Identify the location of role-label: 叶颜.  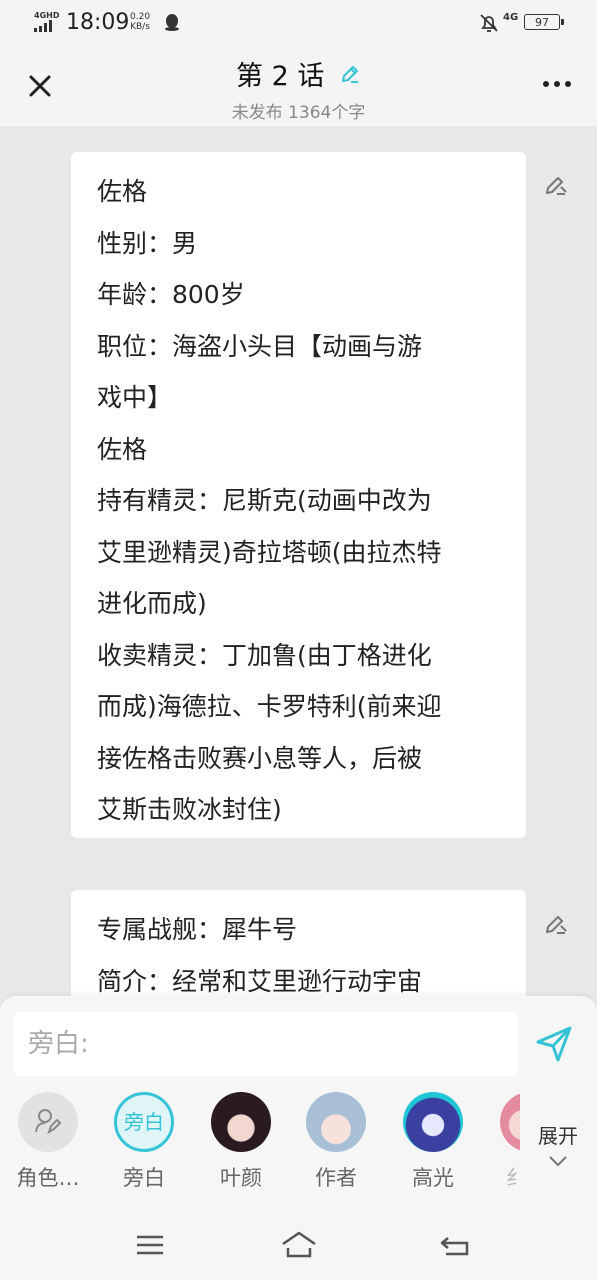
(241, 1178).